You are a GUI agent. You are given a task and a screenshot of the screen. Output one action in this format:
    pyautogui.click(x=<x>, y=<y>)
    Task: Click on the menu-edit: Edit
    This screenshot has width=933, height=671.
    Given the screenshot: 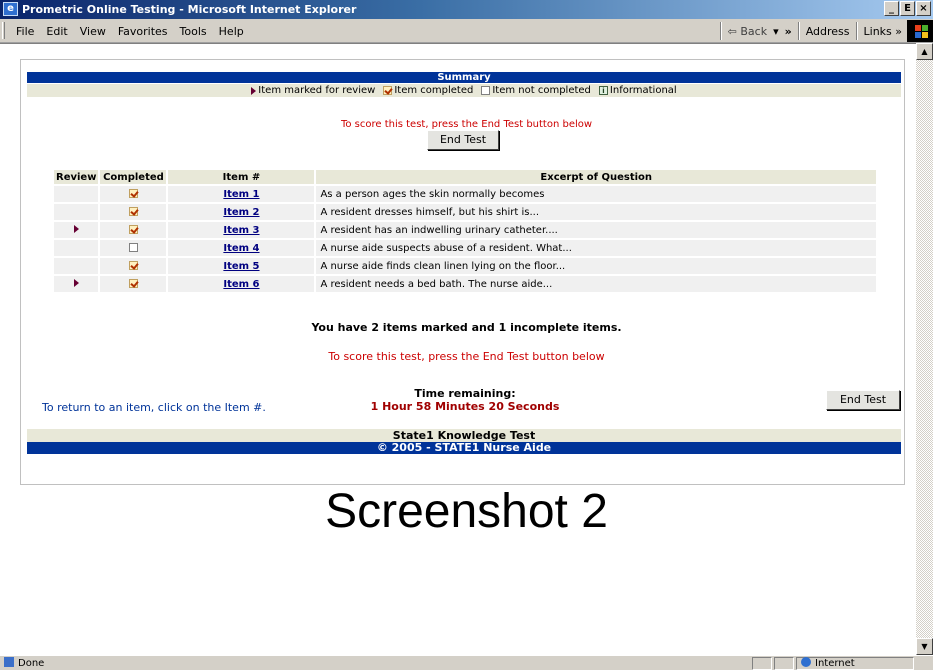 What is the action you would take?
    pyautogui.click(x=56, y=31)
    